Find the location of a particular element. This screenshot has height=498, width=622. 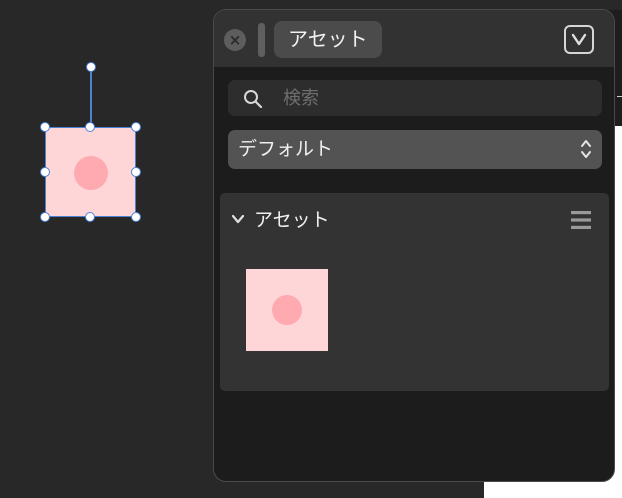

hamburger-menu-icon is located at coordinates (581, 220).